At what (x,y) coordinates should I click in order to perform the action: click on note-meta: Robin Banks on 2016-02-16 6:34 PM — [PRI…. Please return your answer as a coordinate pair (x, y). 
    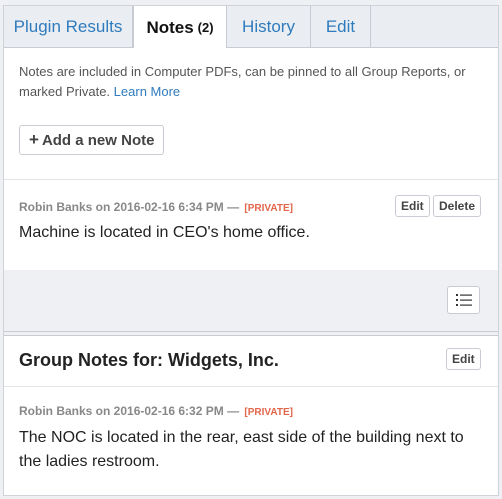
    Looking at the image, I should click on (156, 207).